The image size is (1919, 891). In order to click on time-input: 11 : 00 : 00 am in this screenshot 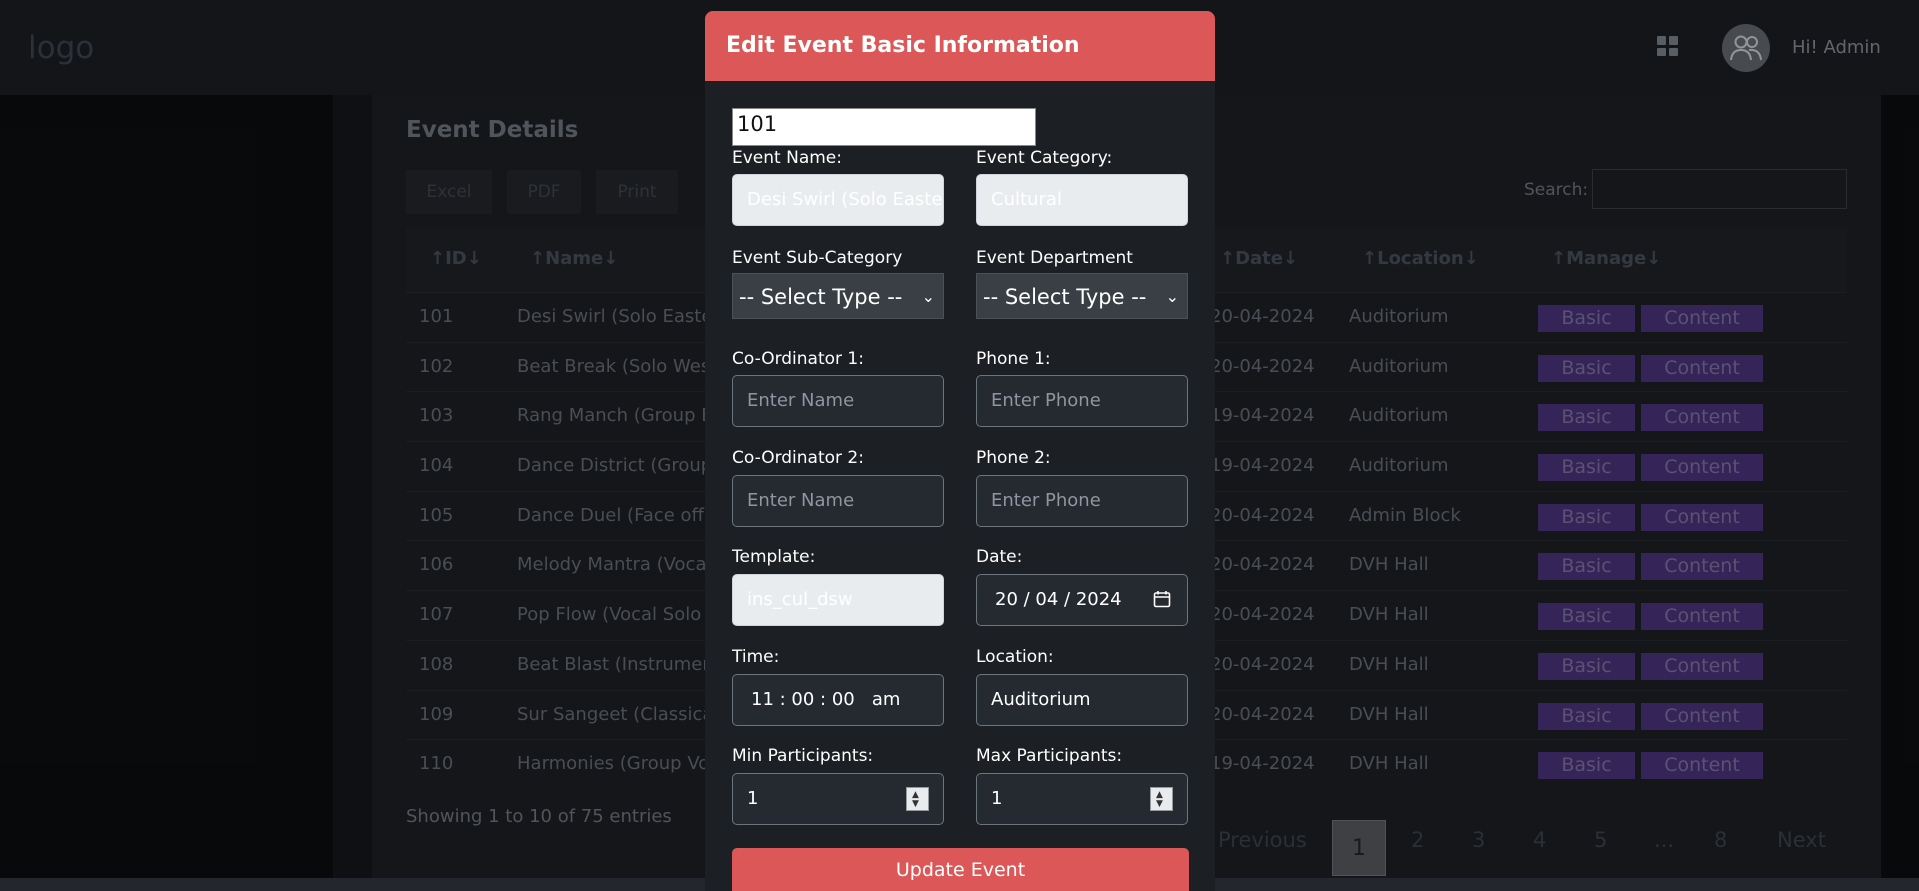, I will do `click(838, 700)`.